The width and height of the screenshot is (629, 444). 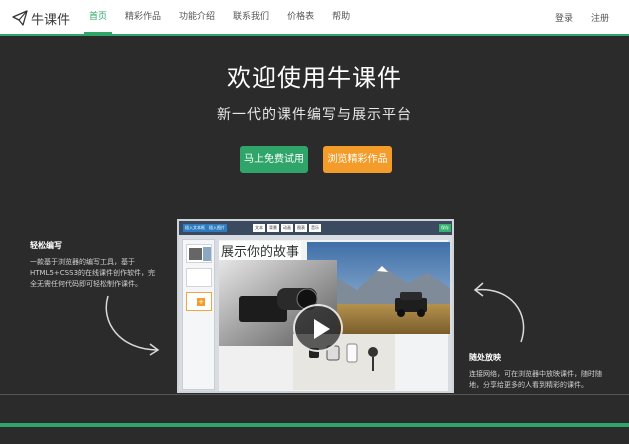 I want to click on main-nav: 首页 精彩作品 功能介绍 联系我们 价格表 帮助, so click(x=219, y=17).